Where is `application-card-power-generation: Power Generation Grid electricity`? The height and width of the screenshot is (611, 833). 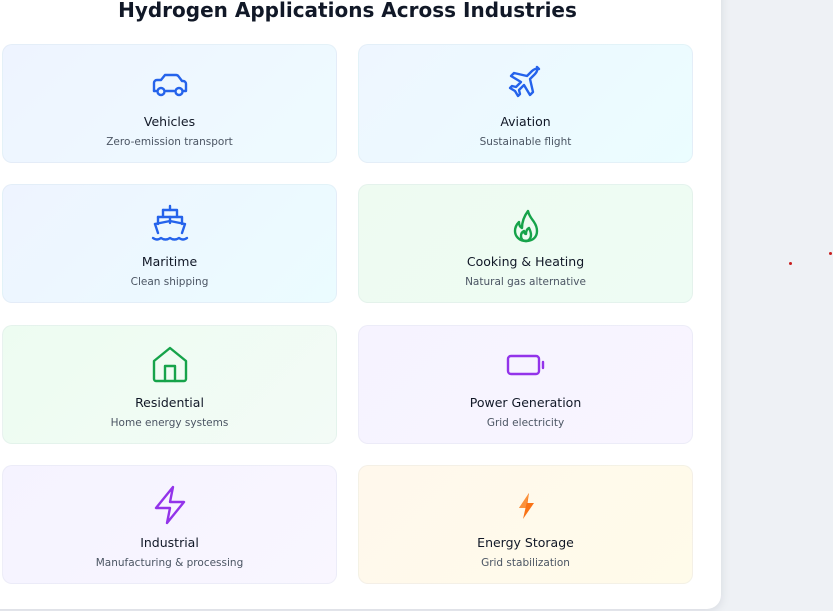
application-card-power-generation: Power Generation Grid electricity is located at coordinates (525, 384).